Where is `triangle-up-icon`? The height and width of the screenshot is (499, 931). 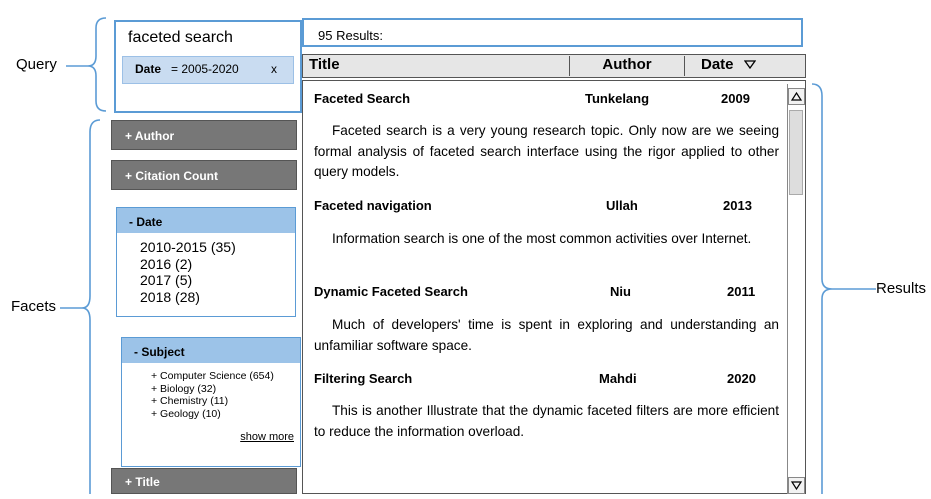 triangle-up-icon is located at coordinates (796, 96).